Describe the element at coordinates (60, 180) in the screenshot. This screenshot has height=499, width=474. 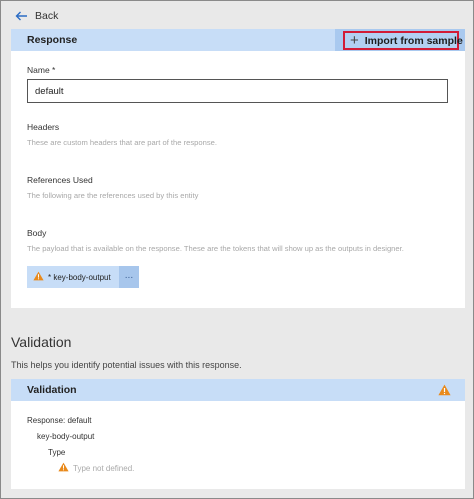
I see `references-label: References Used` at that location.